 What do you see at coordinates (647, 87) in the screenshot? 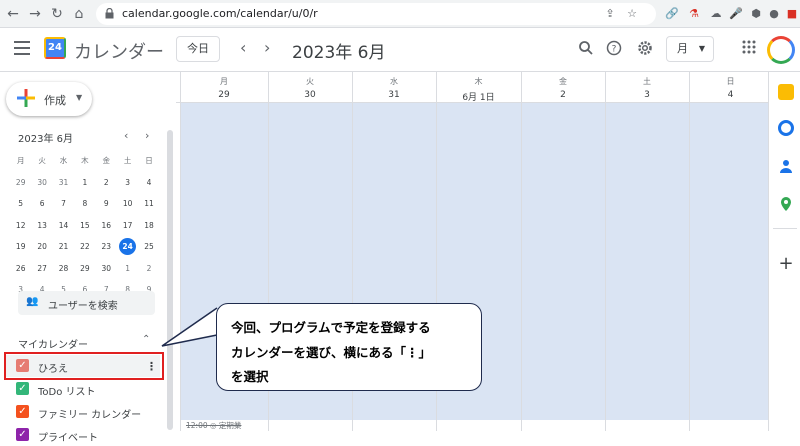
I see `day-column-header: 土3` at bounding box center [647, 87].